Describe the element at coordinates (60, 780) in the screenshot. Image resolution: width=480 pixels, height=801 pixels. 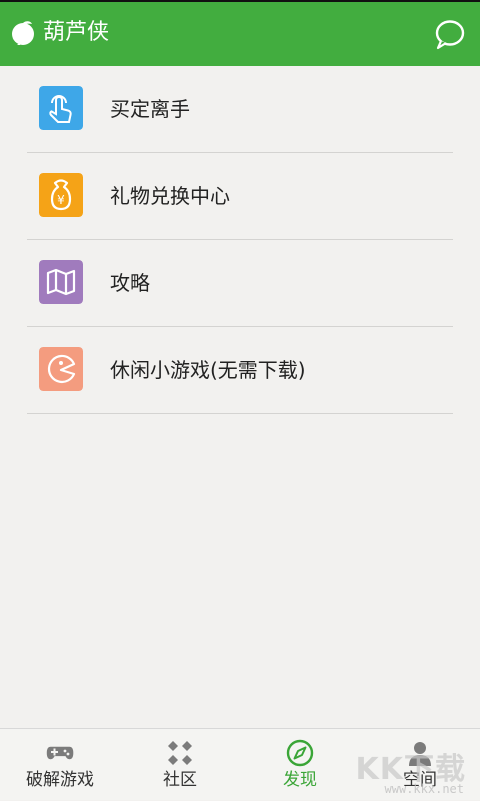
I see `tab-label: 破解游戏` at that location.